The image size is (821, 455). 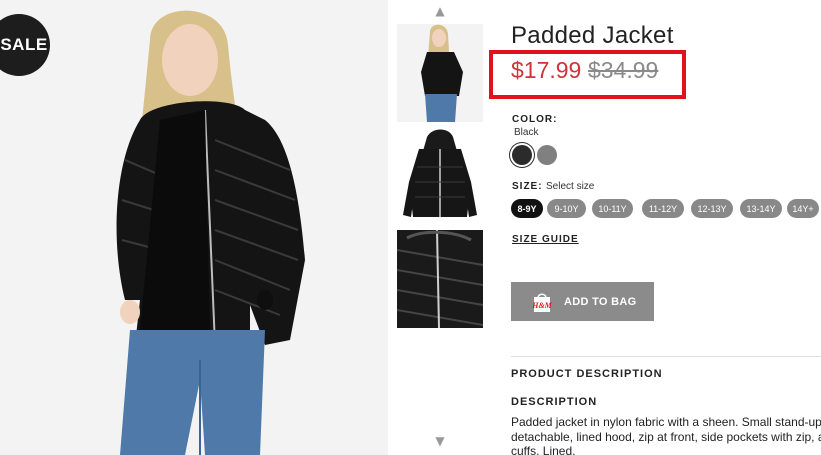 What do you see at coordinates (526, 132) in the screenshot?
I see `color-selected-value: Black` at bounding box center [526, 132].